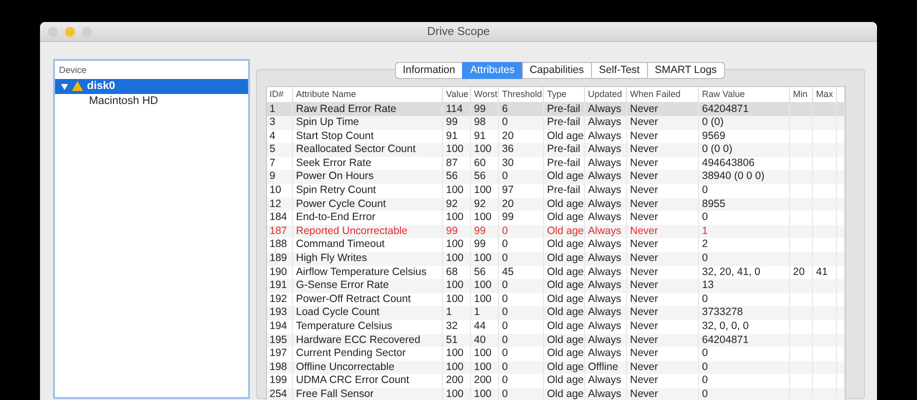 The image size is (917, 400). I want to click on table-cell: 0 (0 0), so click(744, 150).